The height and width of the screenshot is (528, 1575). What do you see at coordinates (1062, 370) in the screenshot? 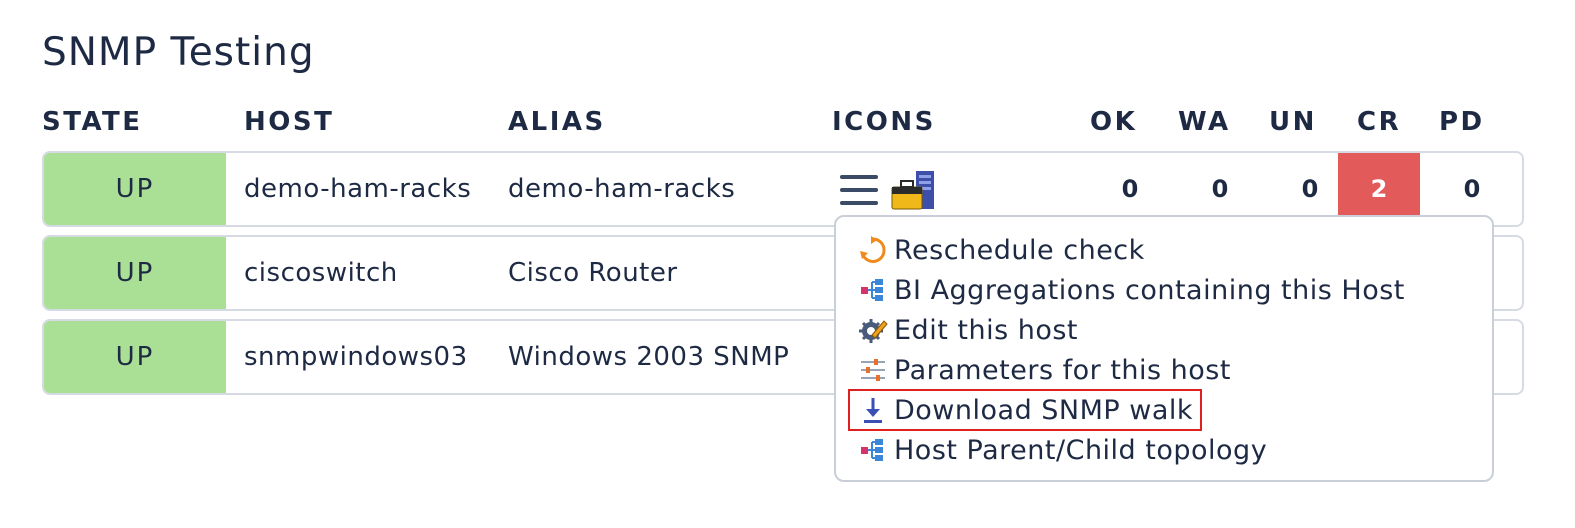
I see `menu-item-label: Parameters for this host` at bounding box center [1062, 370].